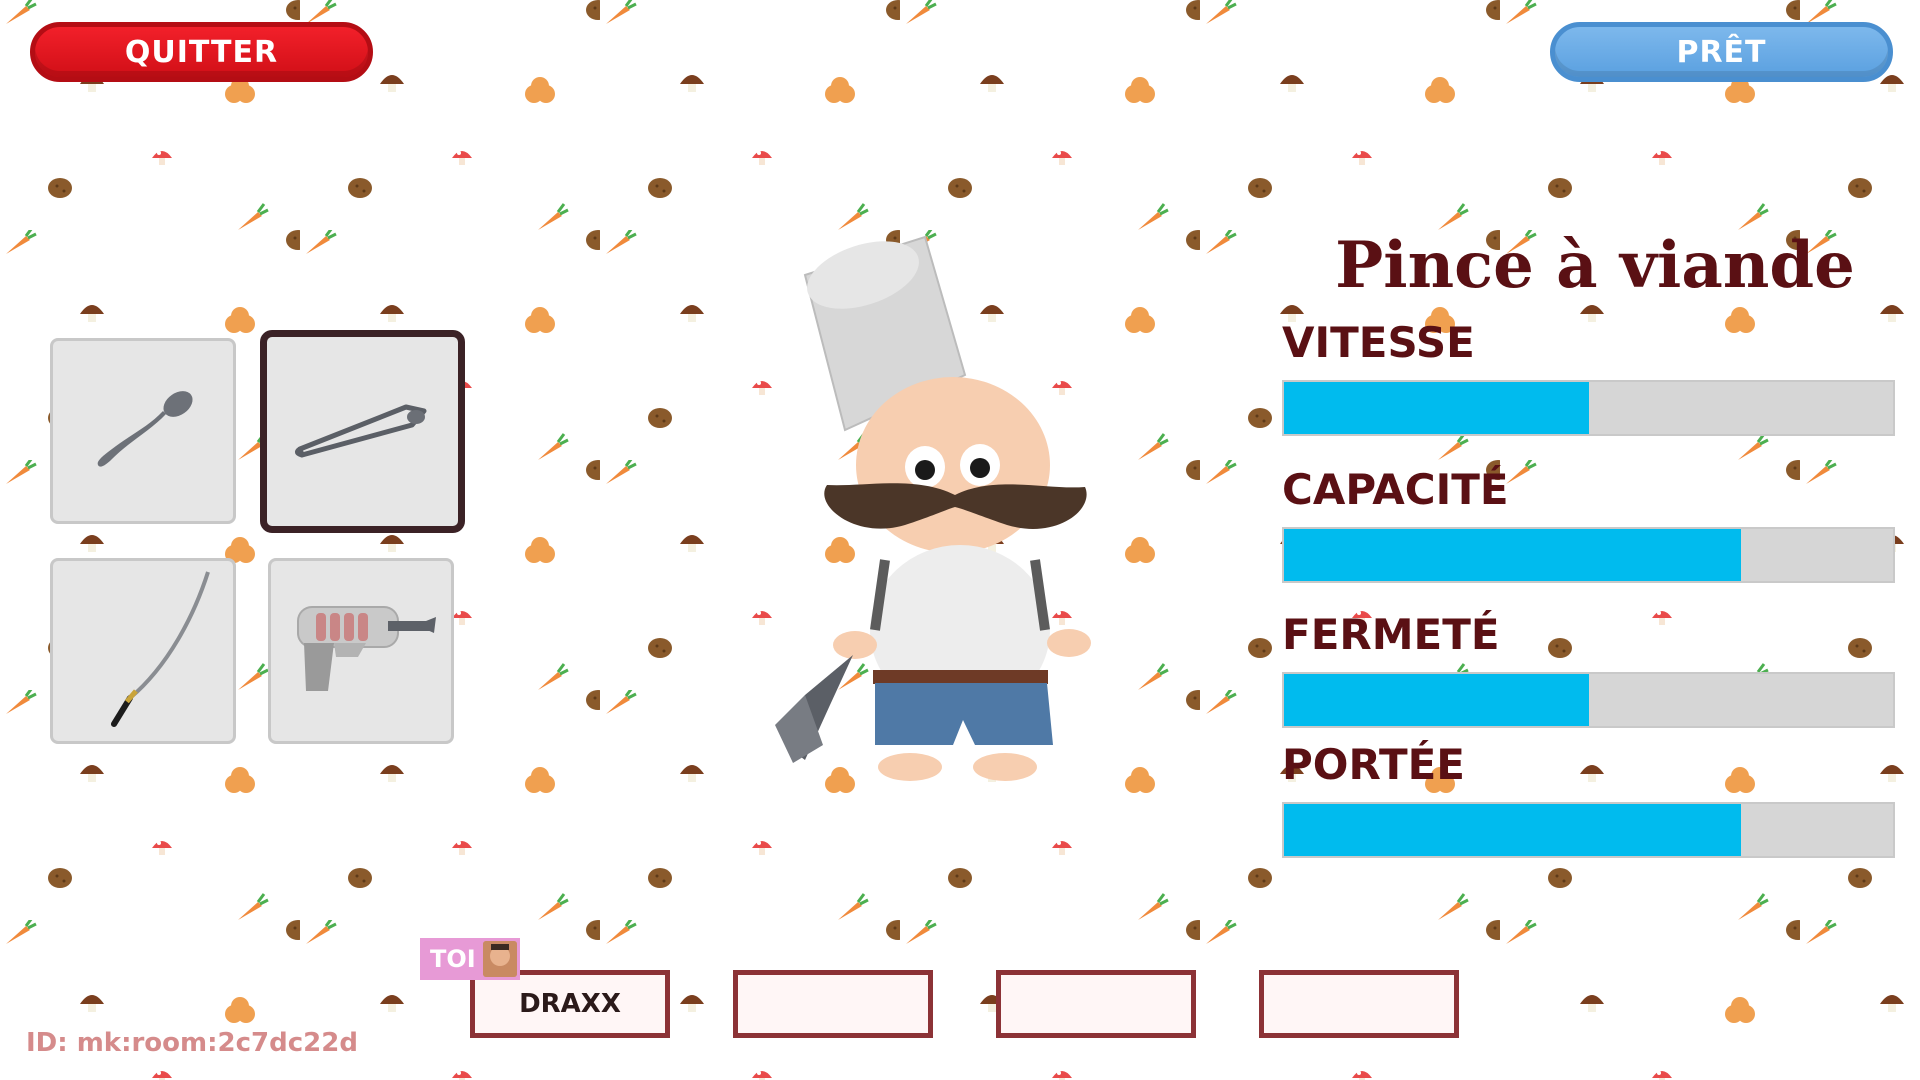  I want to click on blaster-gun-icon, so click(366, 648).